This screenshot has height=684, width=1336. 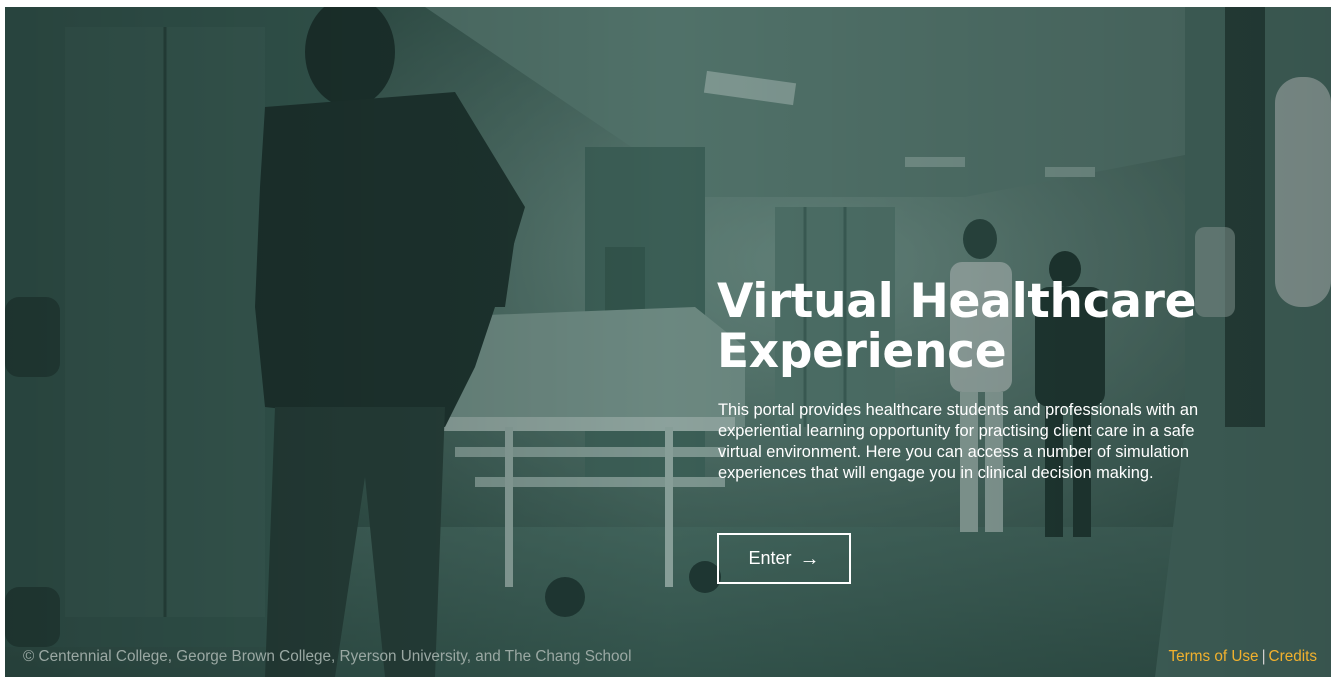 I want to click on footer-links: Terms of Use | Credits, so click(x=1242, y=657).